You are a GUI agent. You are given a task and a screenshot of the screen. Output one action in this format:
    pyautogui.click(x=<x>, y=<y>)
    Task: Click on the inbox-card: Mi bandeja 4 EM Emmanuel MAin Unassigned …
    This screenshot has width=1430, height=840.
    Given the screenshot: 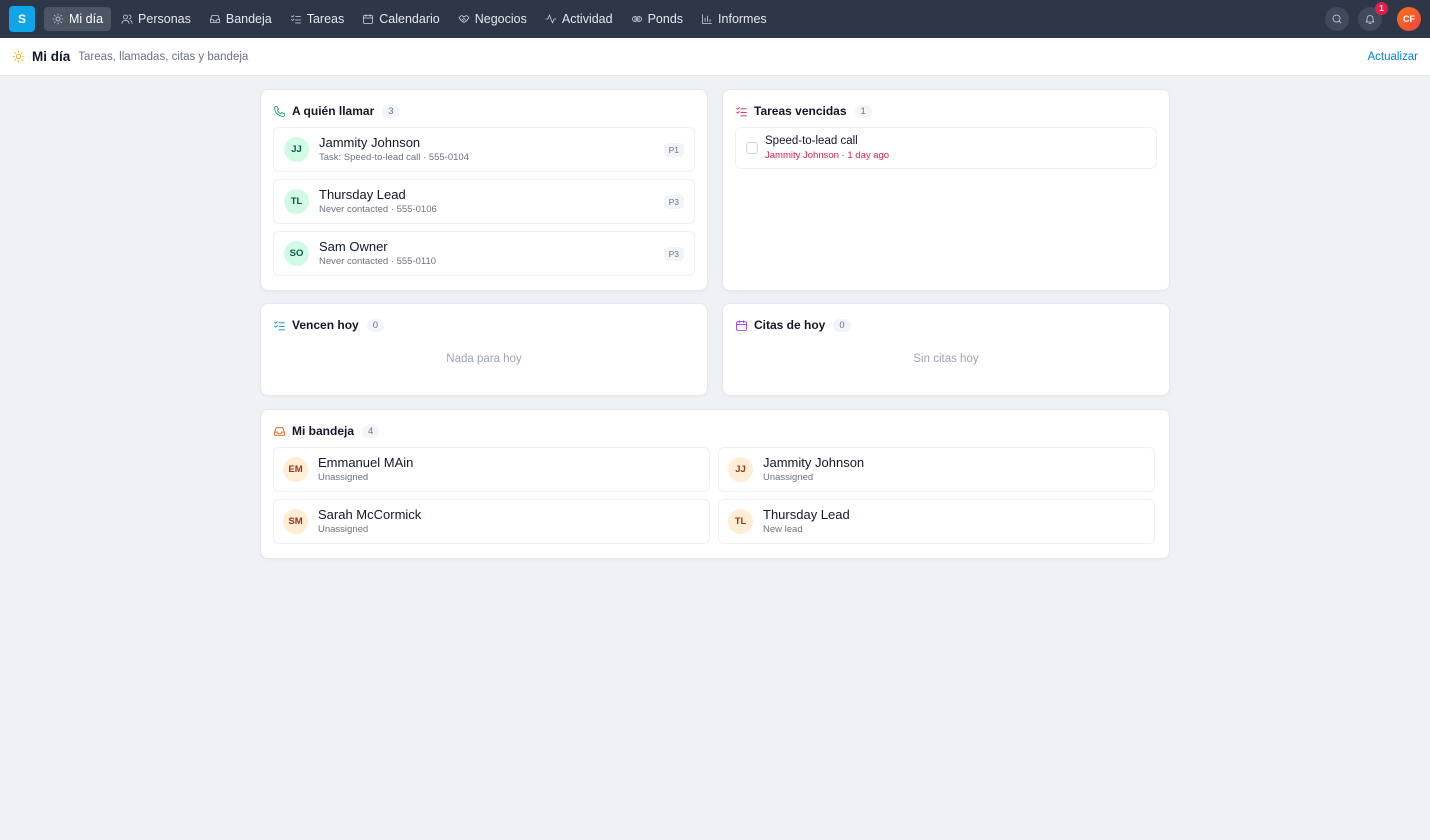 What is the action you would take?
    pyautogui.click(x=715, y=484)
    